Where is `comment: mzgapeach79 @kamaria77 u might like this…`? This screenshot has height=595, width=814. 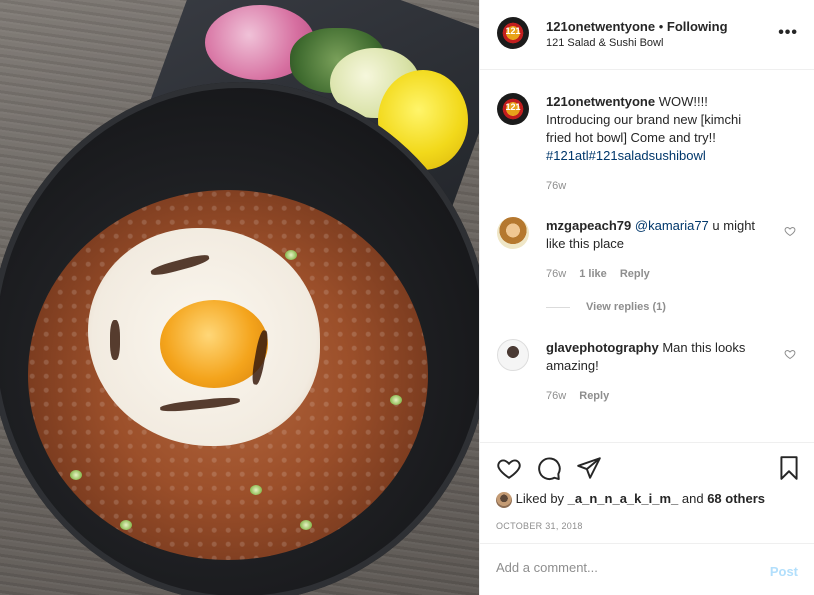 comment: mzgapeach79 @kamaria77 u might like this… is located at coordinates (647, 257).